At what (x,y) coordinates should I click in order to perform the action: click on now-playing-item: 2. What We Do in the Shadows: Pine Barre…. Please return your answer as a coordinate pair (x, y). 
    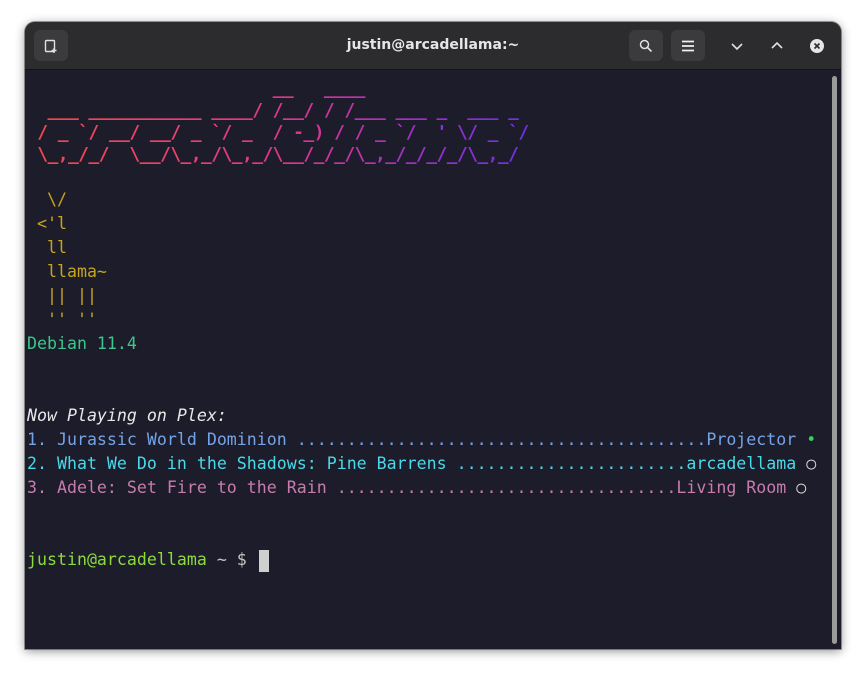
    Looking at the image, I should click on (421, 464).